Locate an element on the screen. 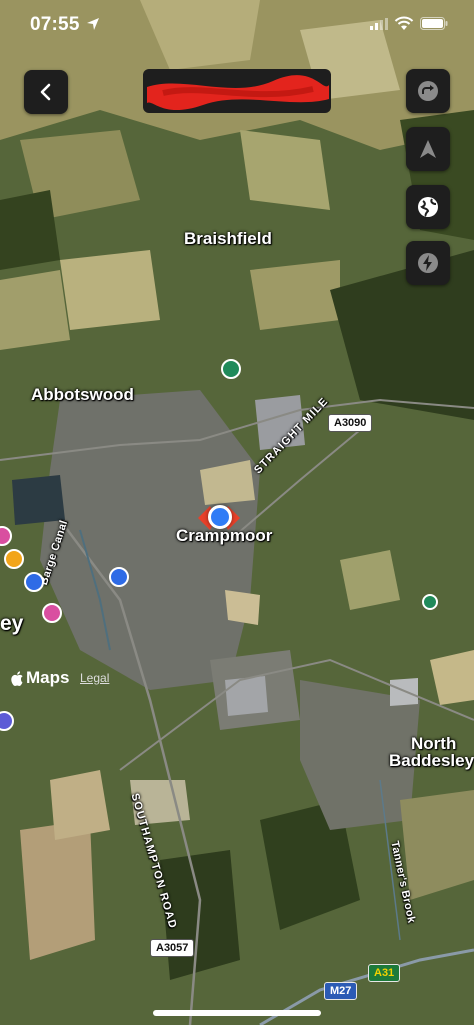 The width and height of the screenshot is (474, 1025). apple-logo-icon is located at coordinates (17, 678).